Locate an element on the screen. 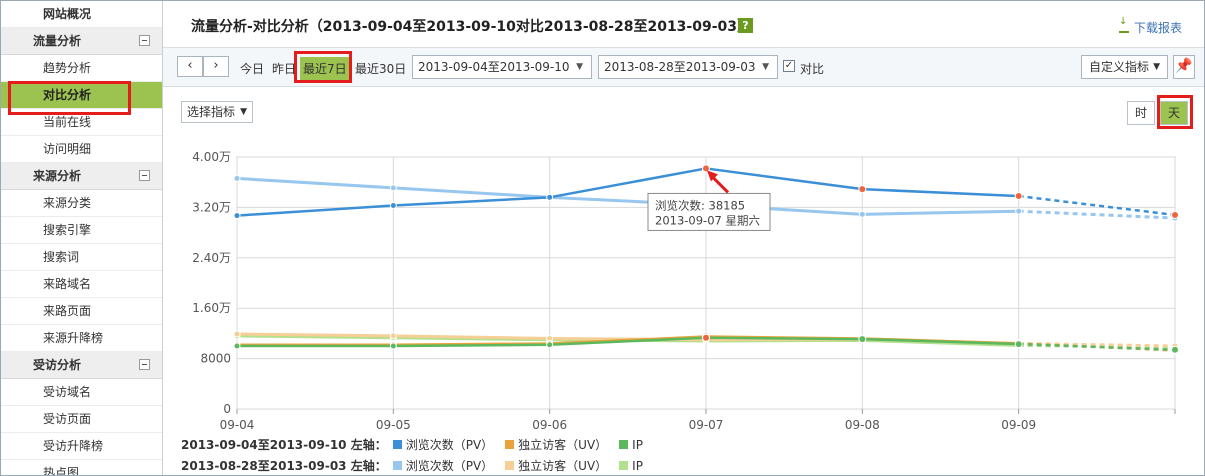 This screenshot has height=476, width=1205. sidebar-group-source: 来源分析 is located at coordinates (81, 176).